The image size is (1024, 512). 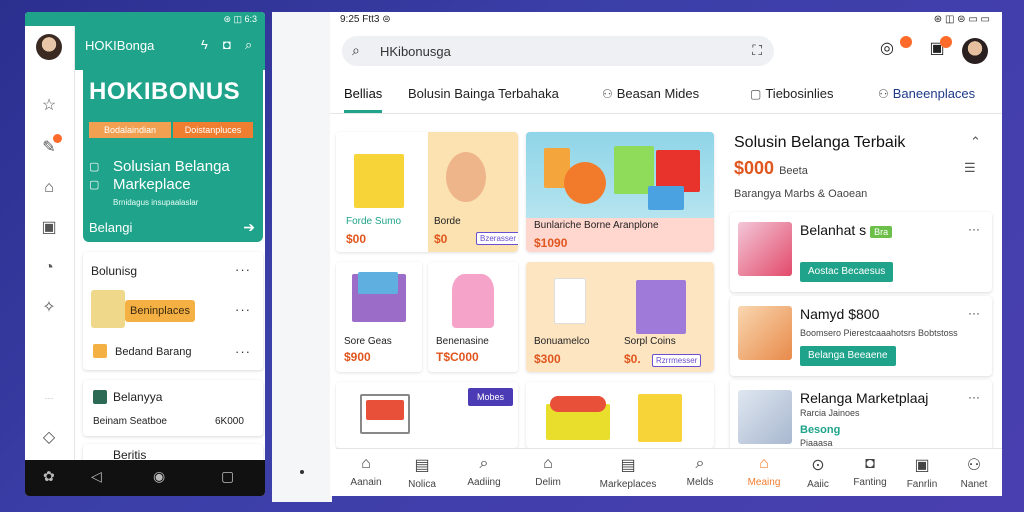 What do you see at coordinates (427, 192) in the screenshot?
I see `product-card: Forde Sumo $00 Borde $0 Bzerasser` at bounding box center [427, 192].